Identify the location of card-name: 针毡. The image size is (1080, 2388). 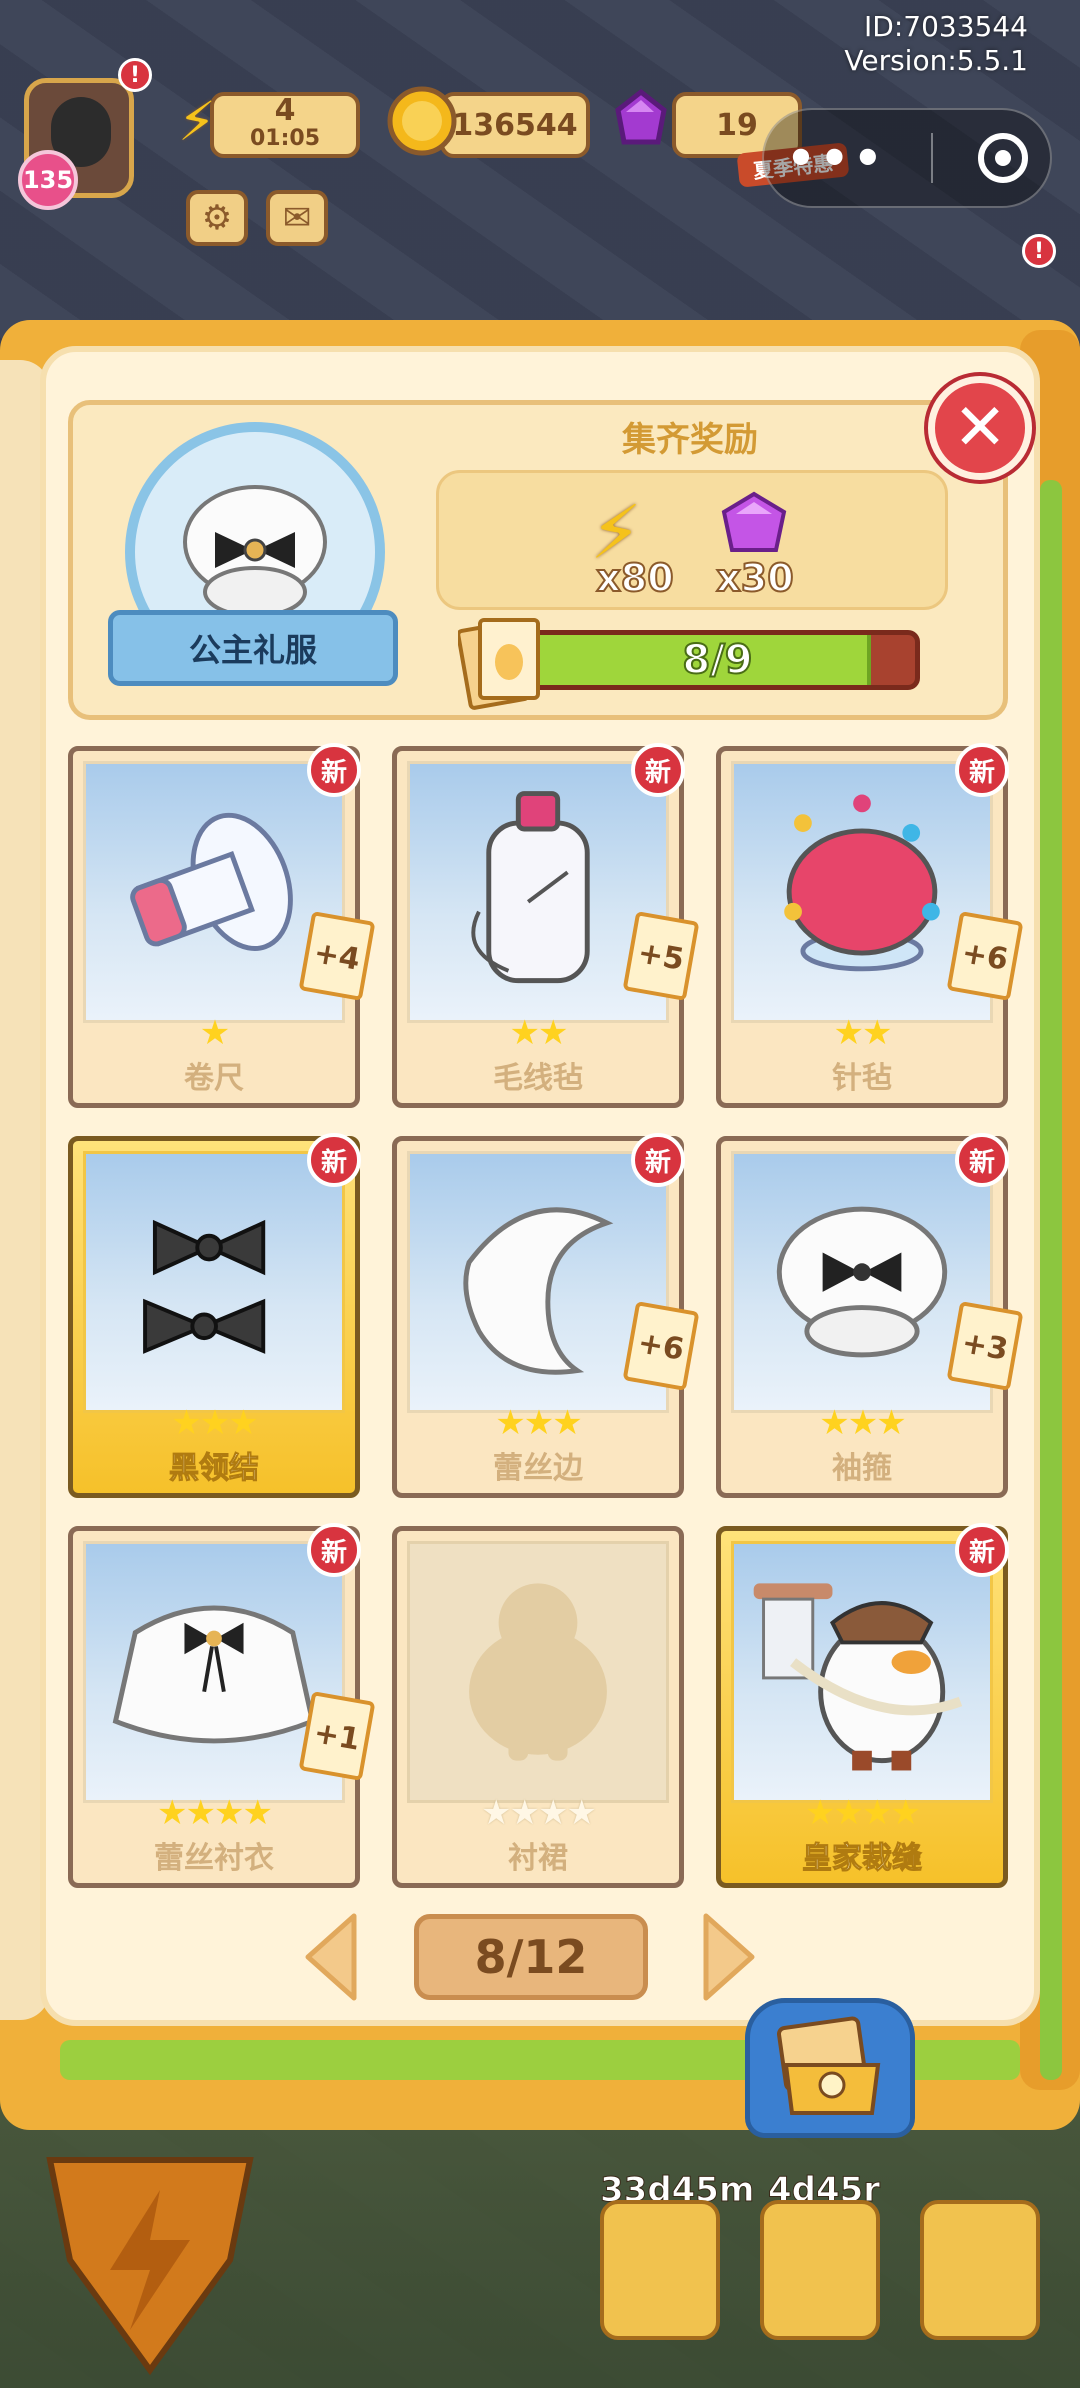
(862, 1078).